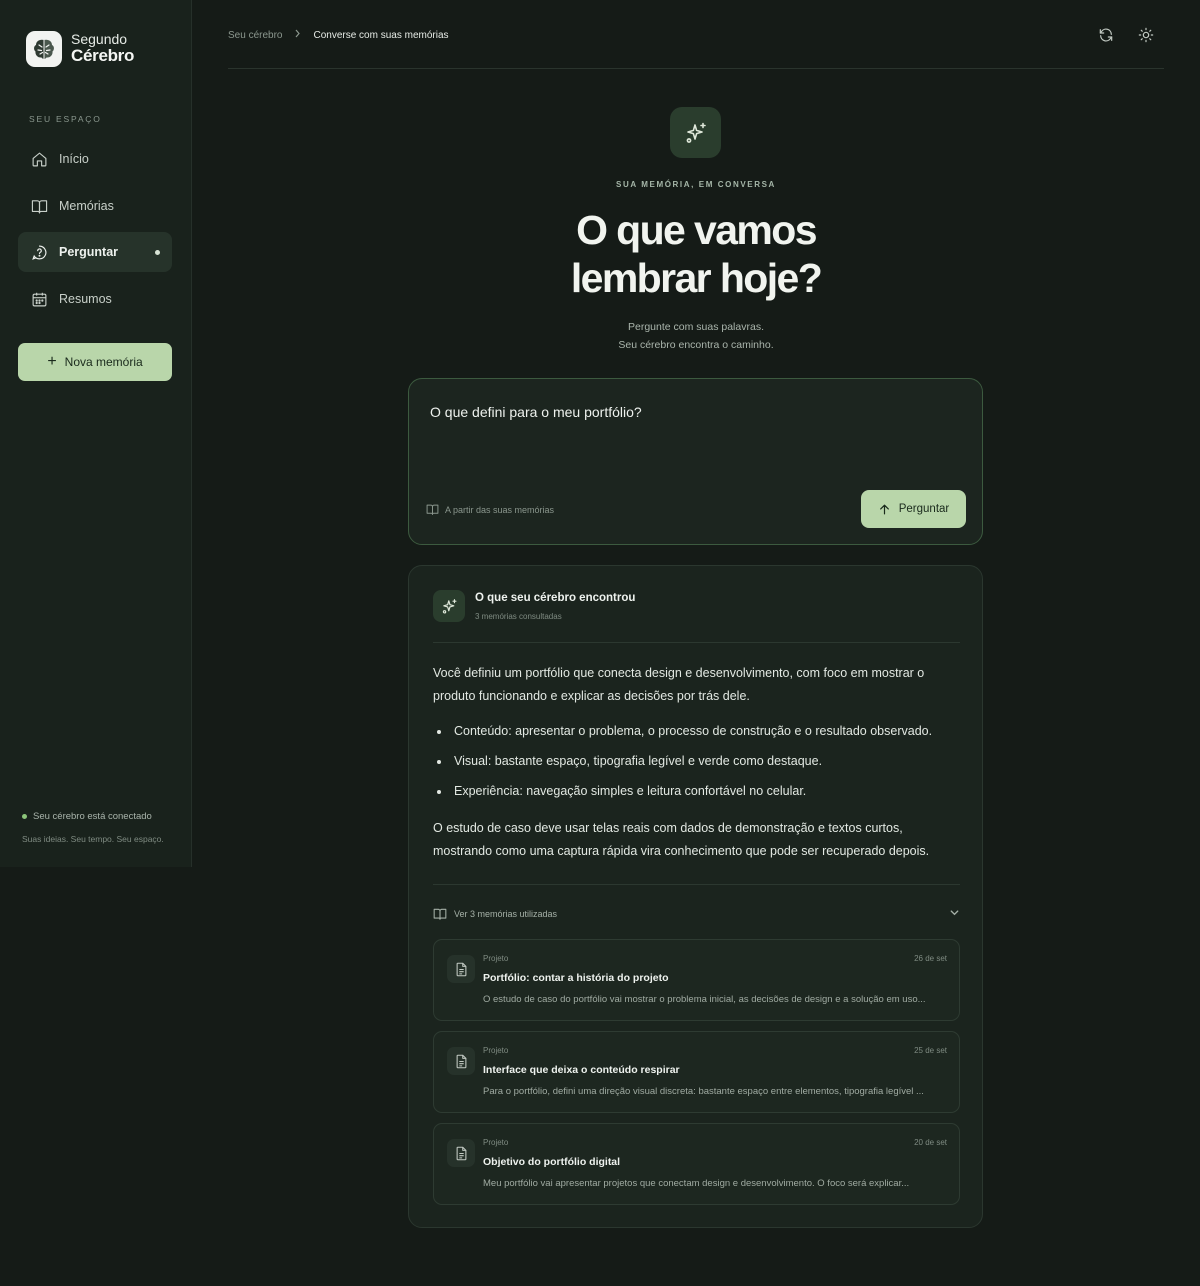 The height and width of the screenshot is (1286, 1200). I want to click on sidebar-item-perguntar: Perguntar, so click(95, 252).